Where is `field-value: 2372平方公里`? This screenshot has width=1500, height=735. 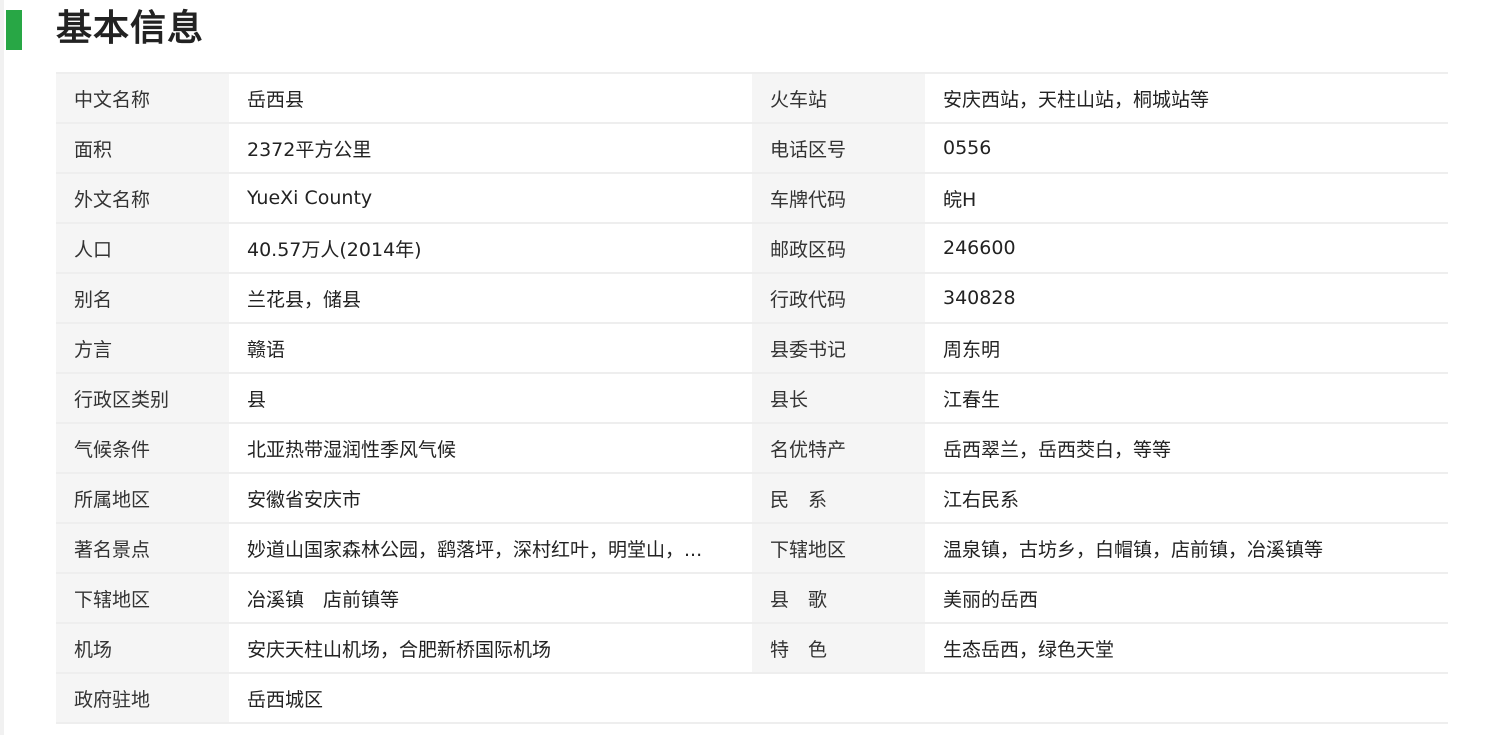 field-value: 2372平方公里 is located at coordinates (490, 147).